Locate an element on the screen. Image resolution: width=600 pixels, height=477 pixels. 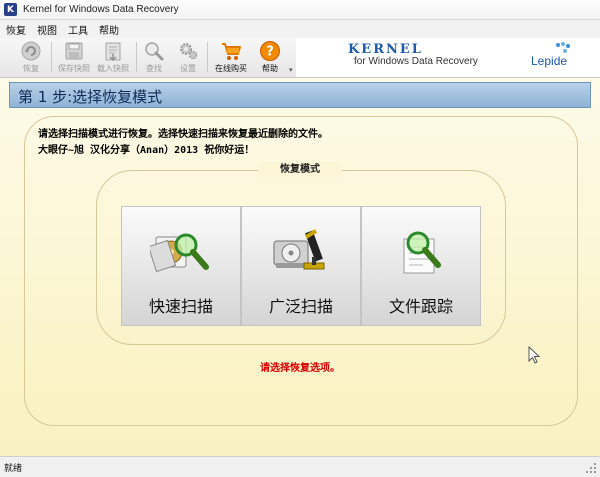
search-icon is located at coordinates (154, 51).